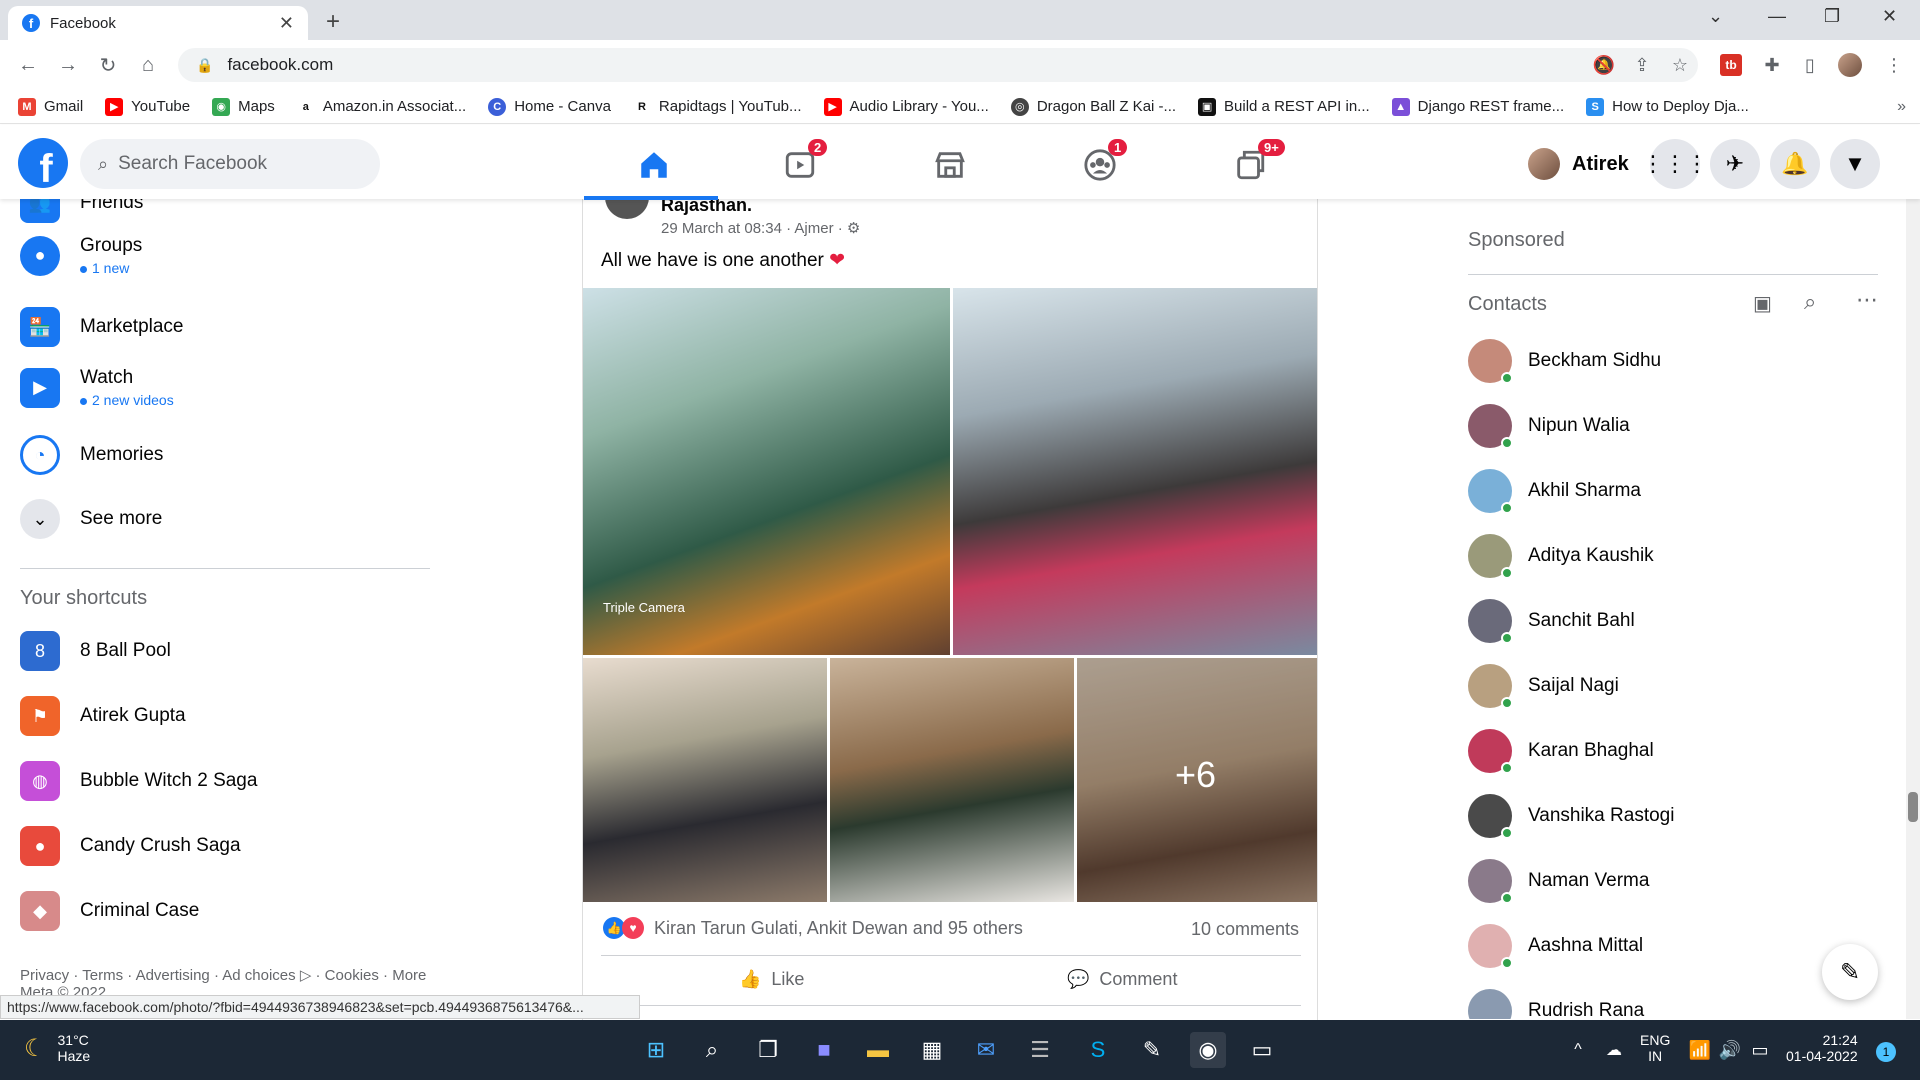 This screenshot has height=1080, width=1920. What do you see at coordinates (824, 1050) in the screenshot?
I see `teams-chat-icon: ■` at bounding box center [824, 1050].